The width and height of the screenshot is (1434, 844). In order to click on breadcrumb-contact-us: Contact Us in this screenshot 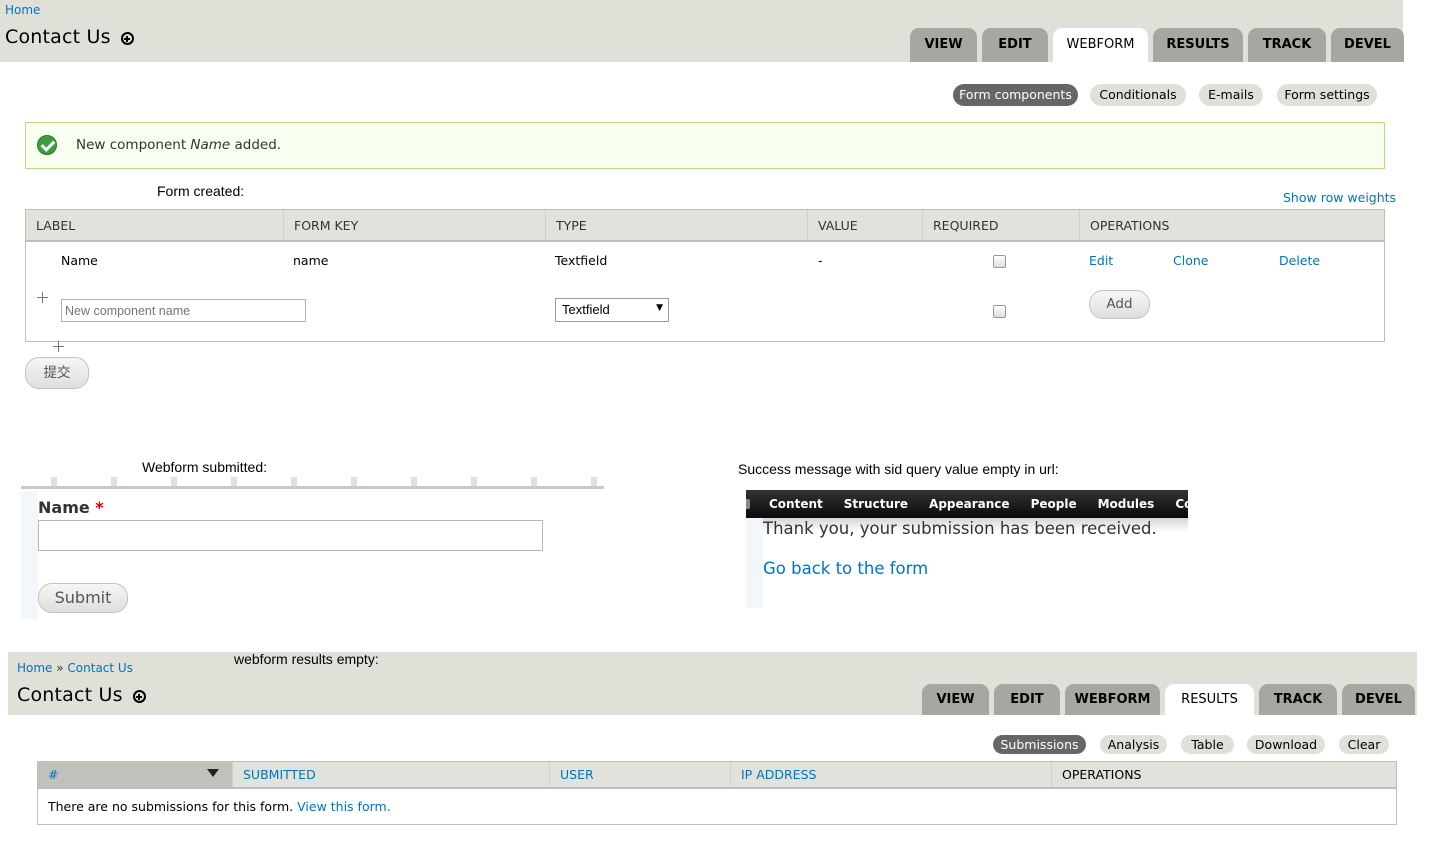, I will do `click(100, 668)`.